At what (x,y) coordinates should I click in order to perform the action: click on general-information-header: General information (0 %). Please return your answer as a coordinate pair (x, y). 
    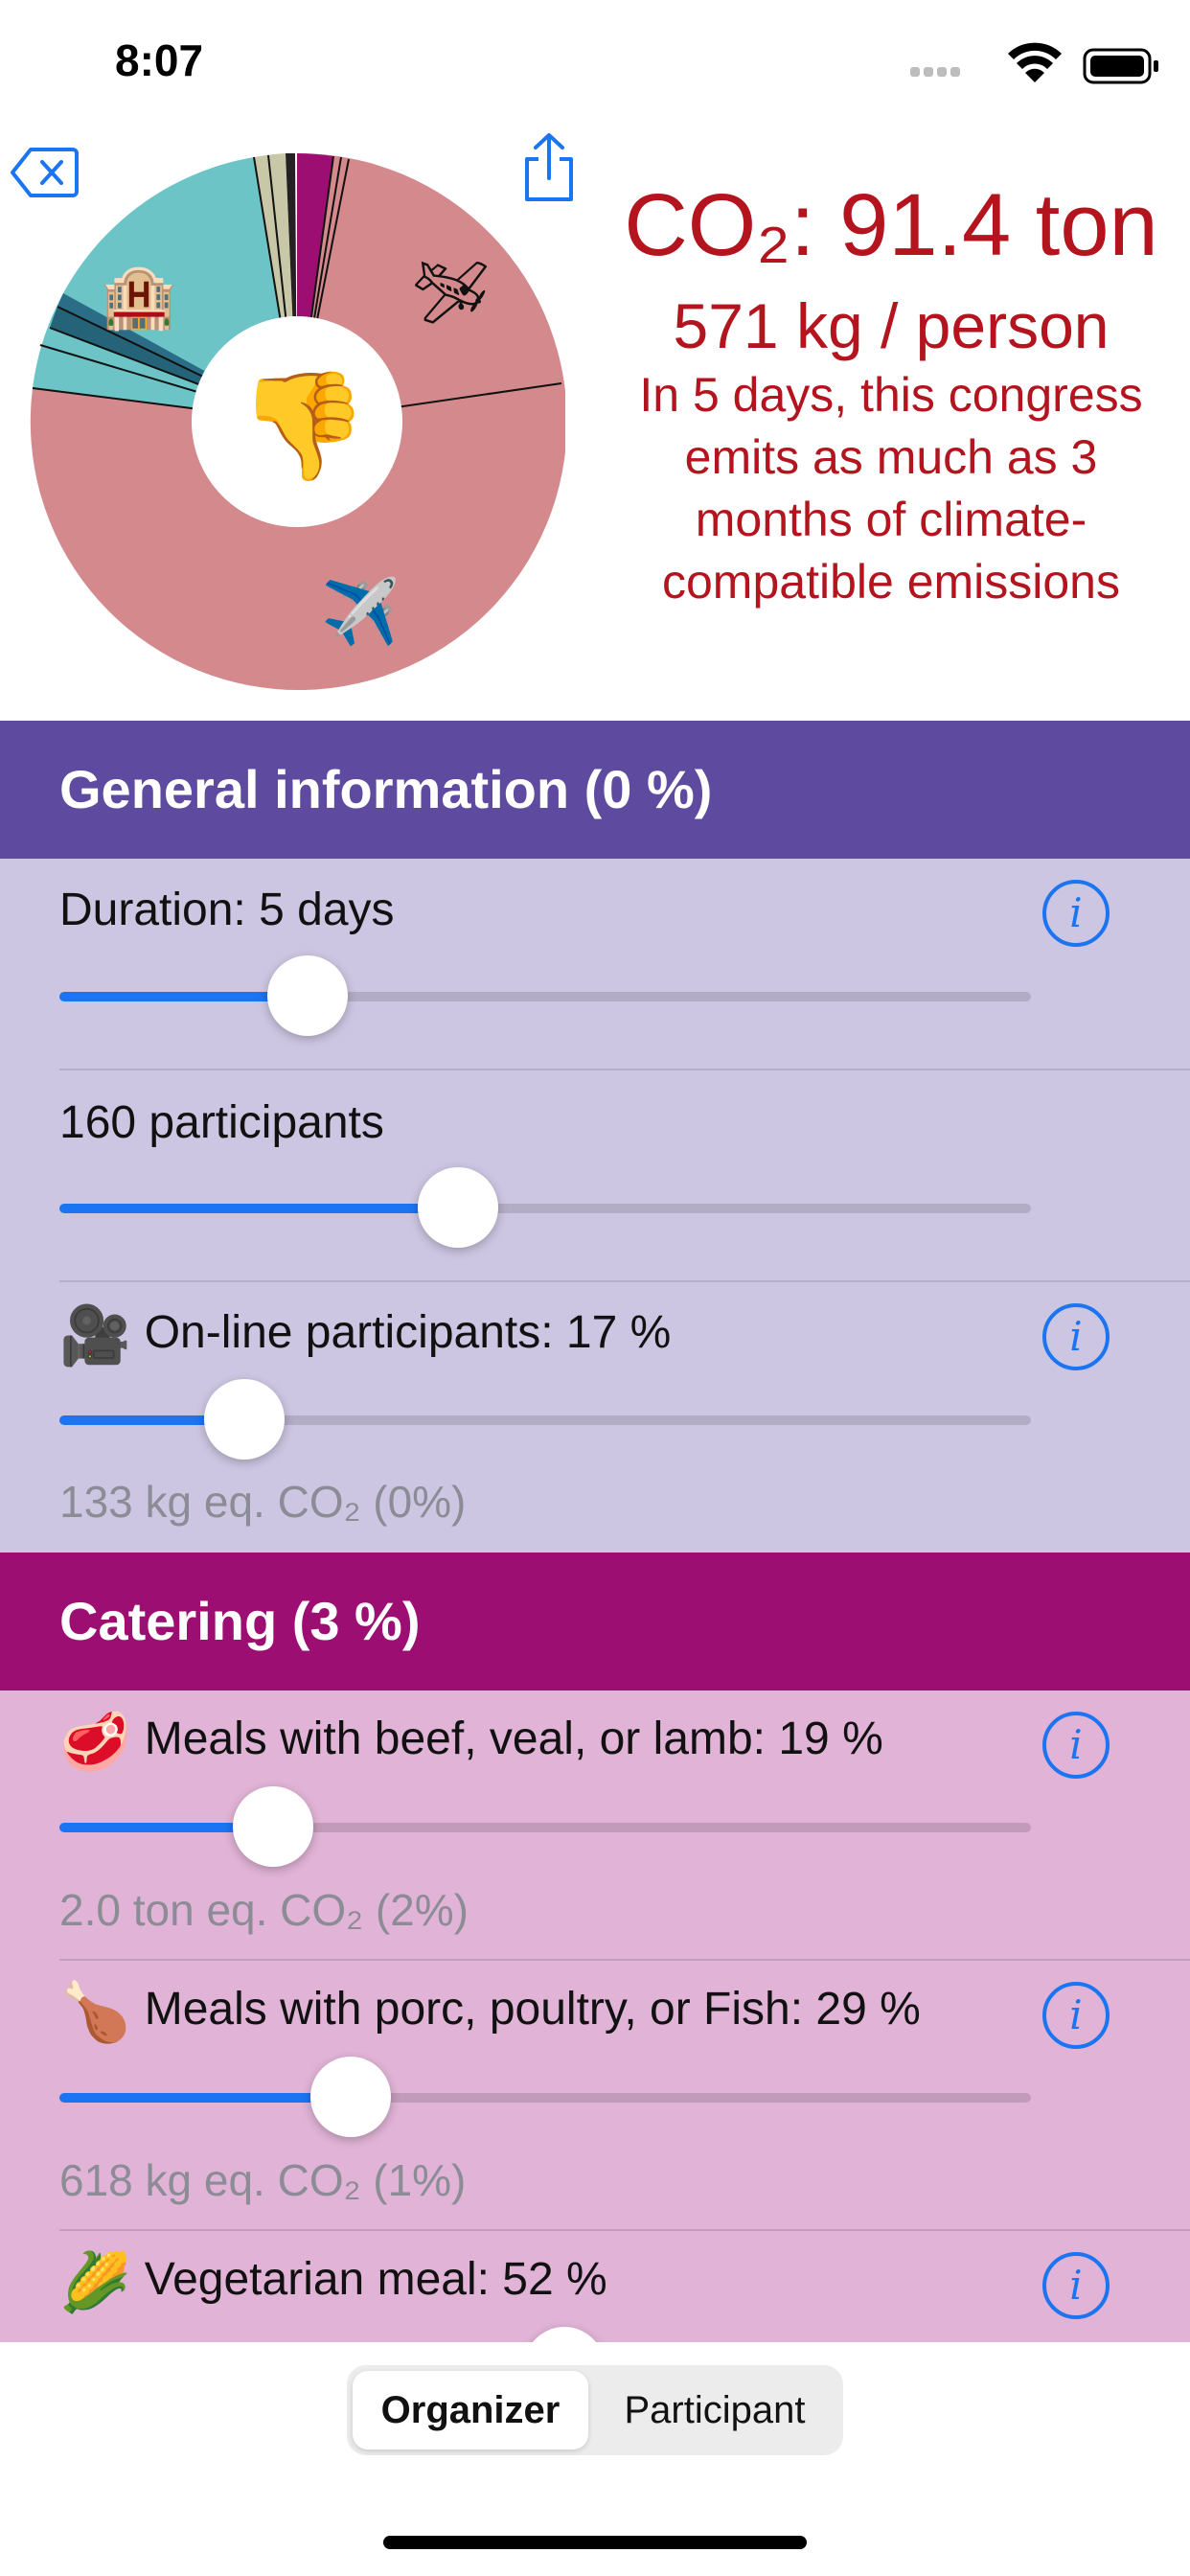
    Looking at the image, I should click on (595, 790).